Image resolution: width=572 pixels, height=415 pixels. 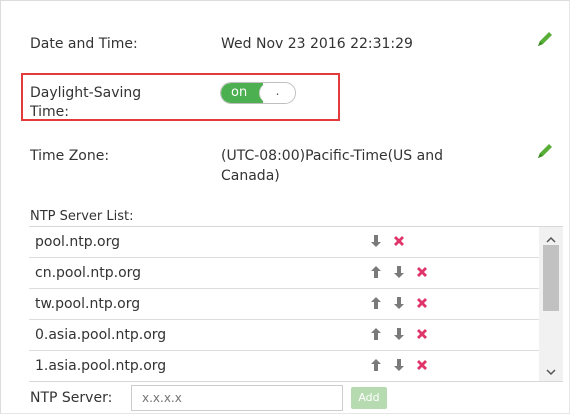 I want to click on scroll-up-icon, so click(x=551, y=237).